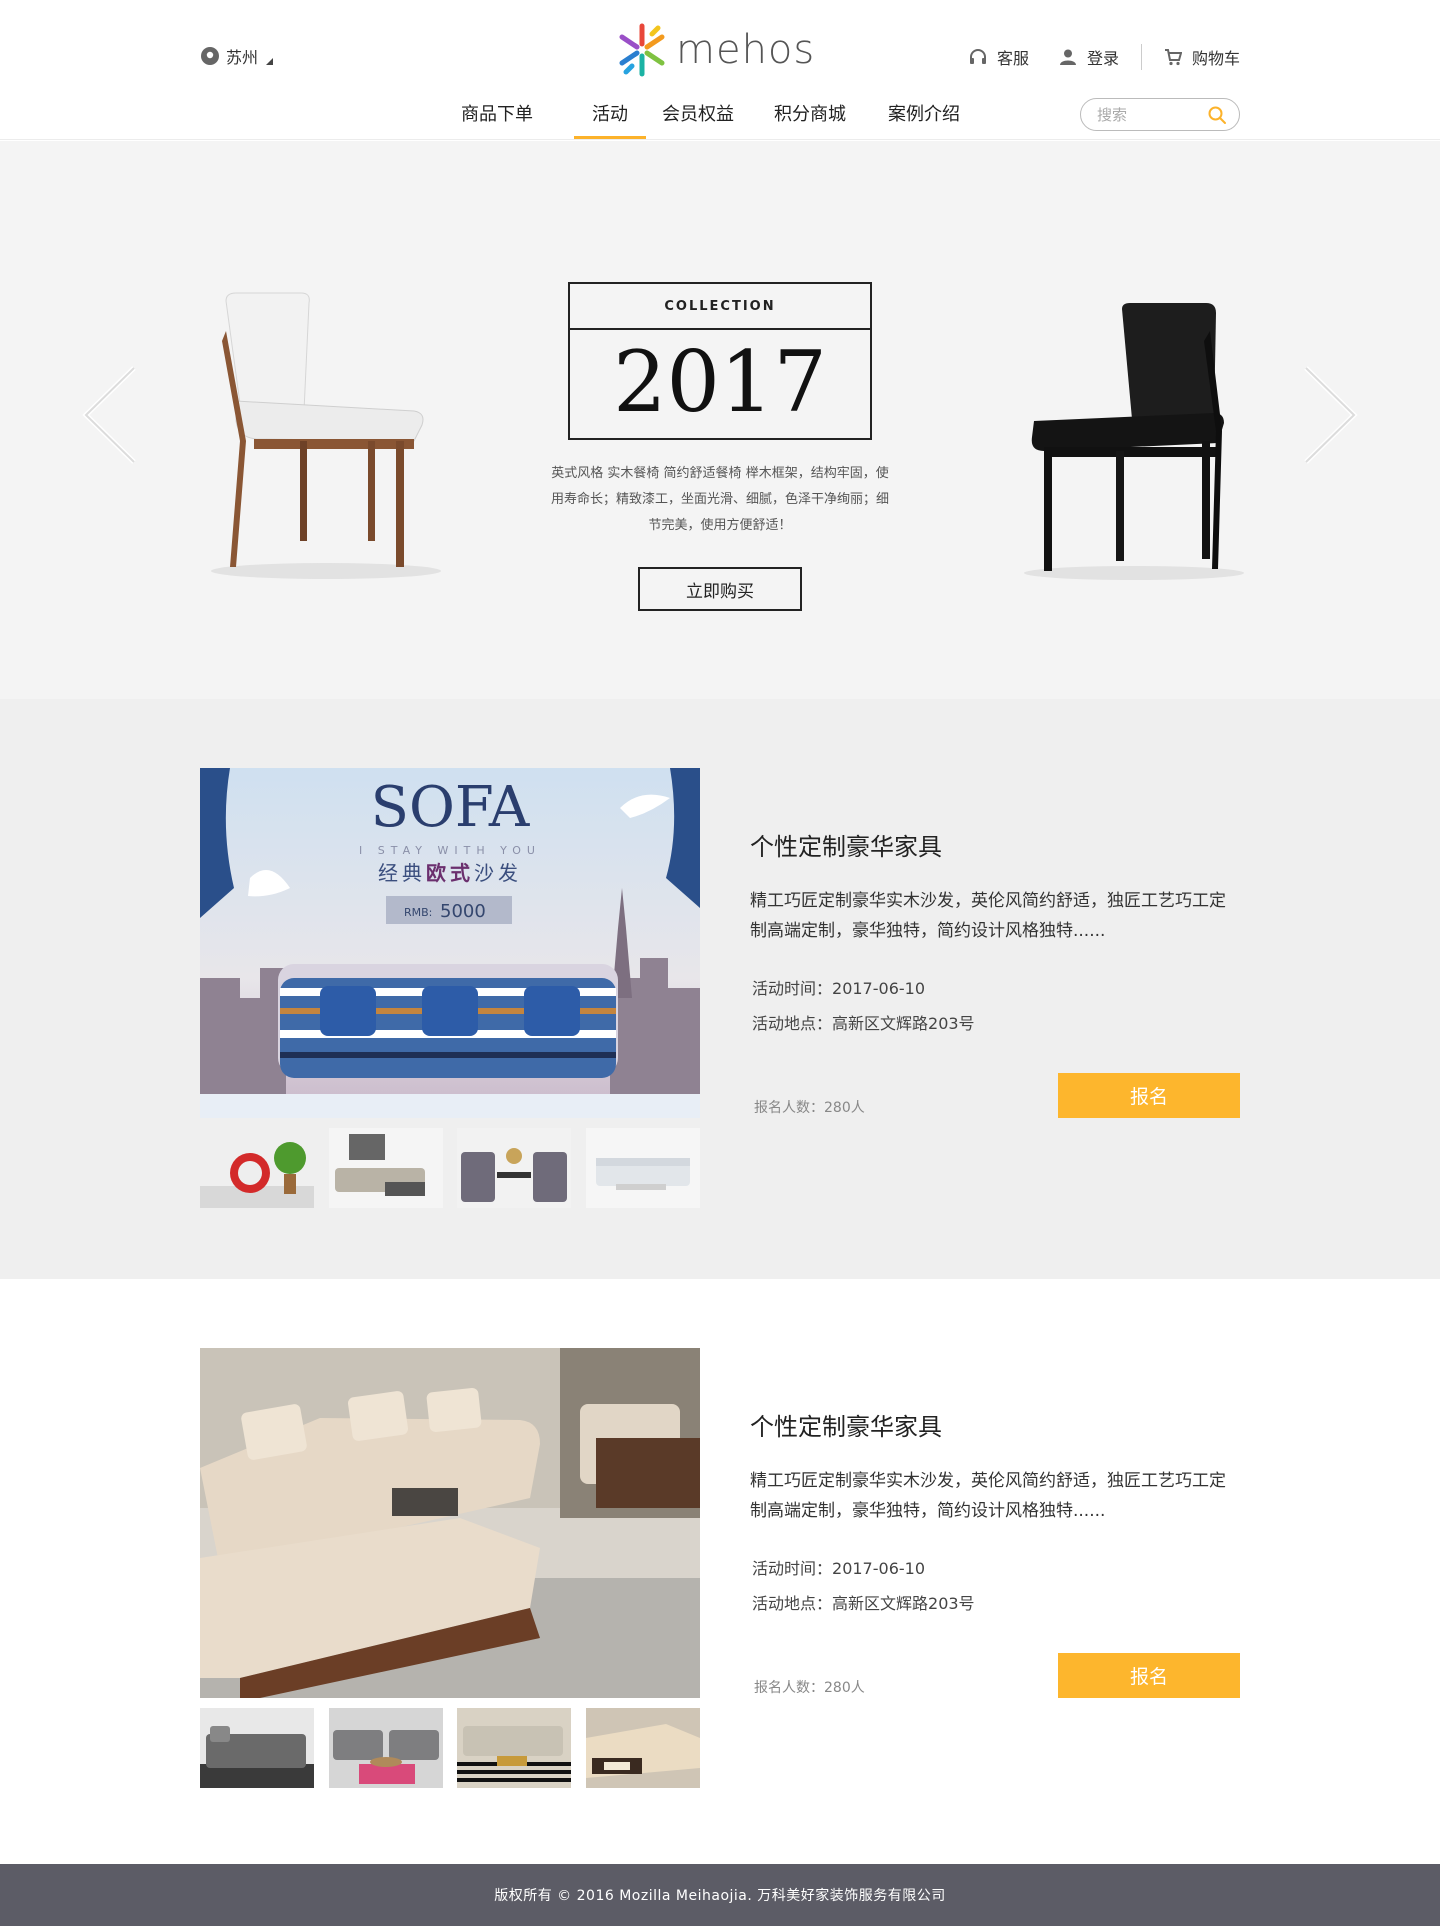 The width and height of the screenshot is (1440, 1926). What do you see at coordinates (110, 415) in the screenshot?
I see `prev-arrow-icon` at bounding box center [110, 415].